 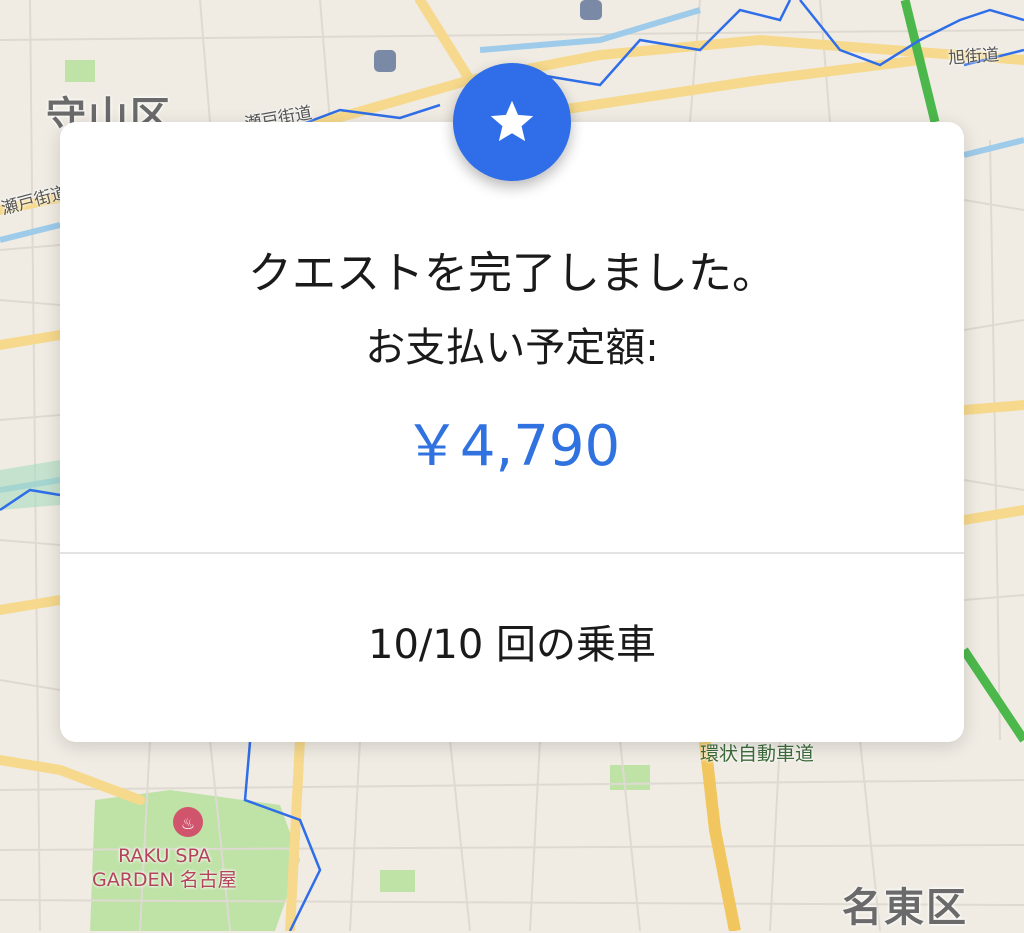 What do you see at coordinates (757, 754) in the screenshot?
I see `expressway-label: 環状自動車道` at bounding box center [757, 754].